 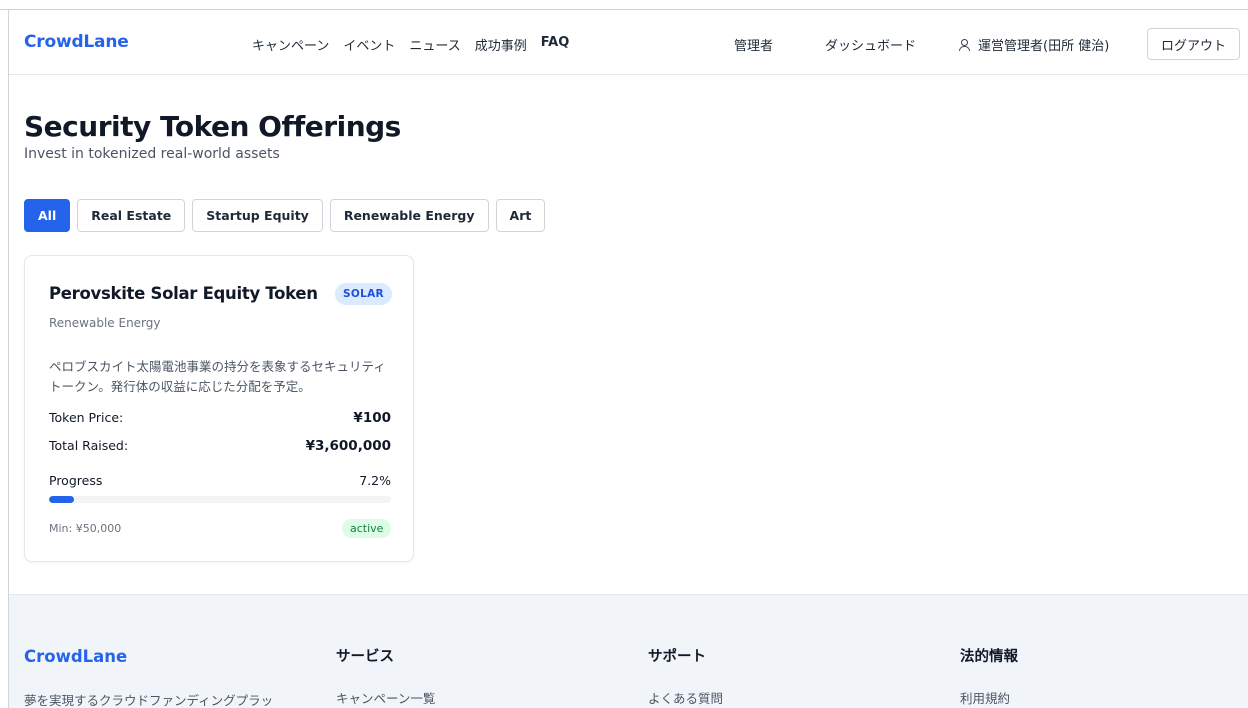 I want to click on total-raised-label: Total Raised:, so click(x=89, y=445).